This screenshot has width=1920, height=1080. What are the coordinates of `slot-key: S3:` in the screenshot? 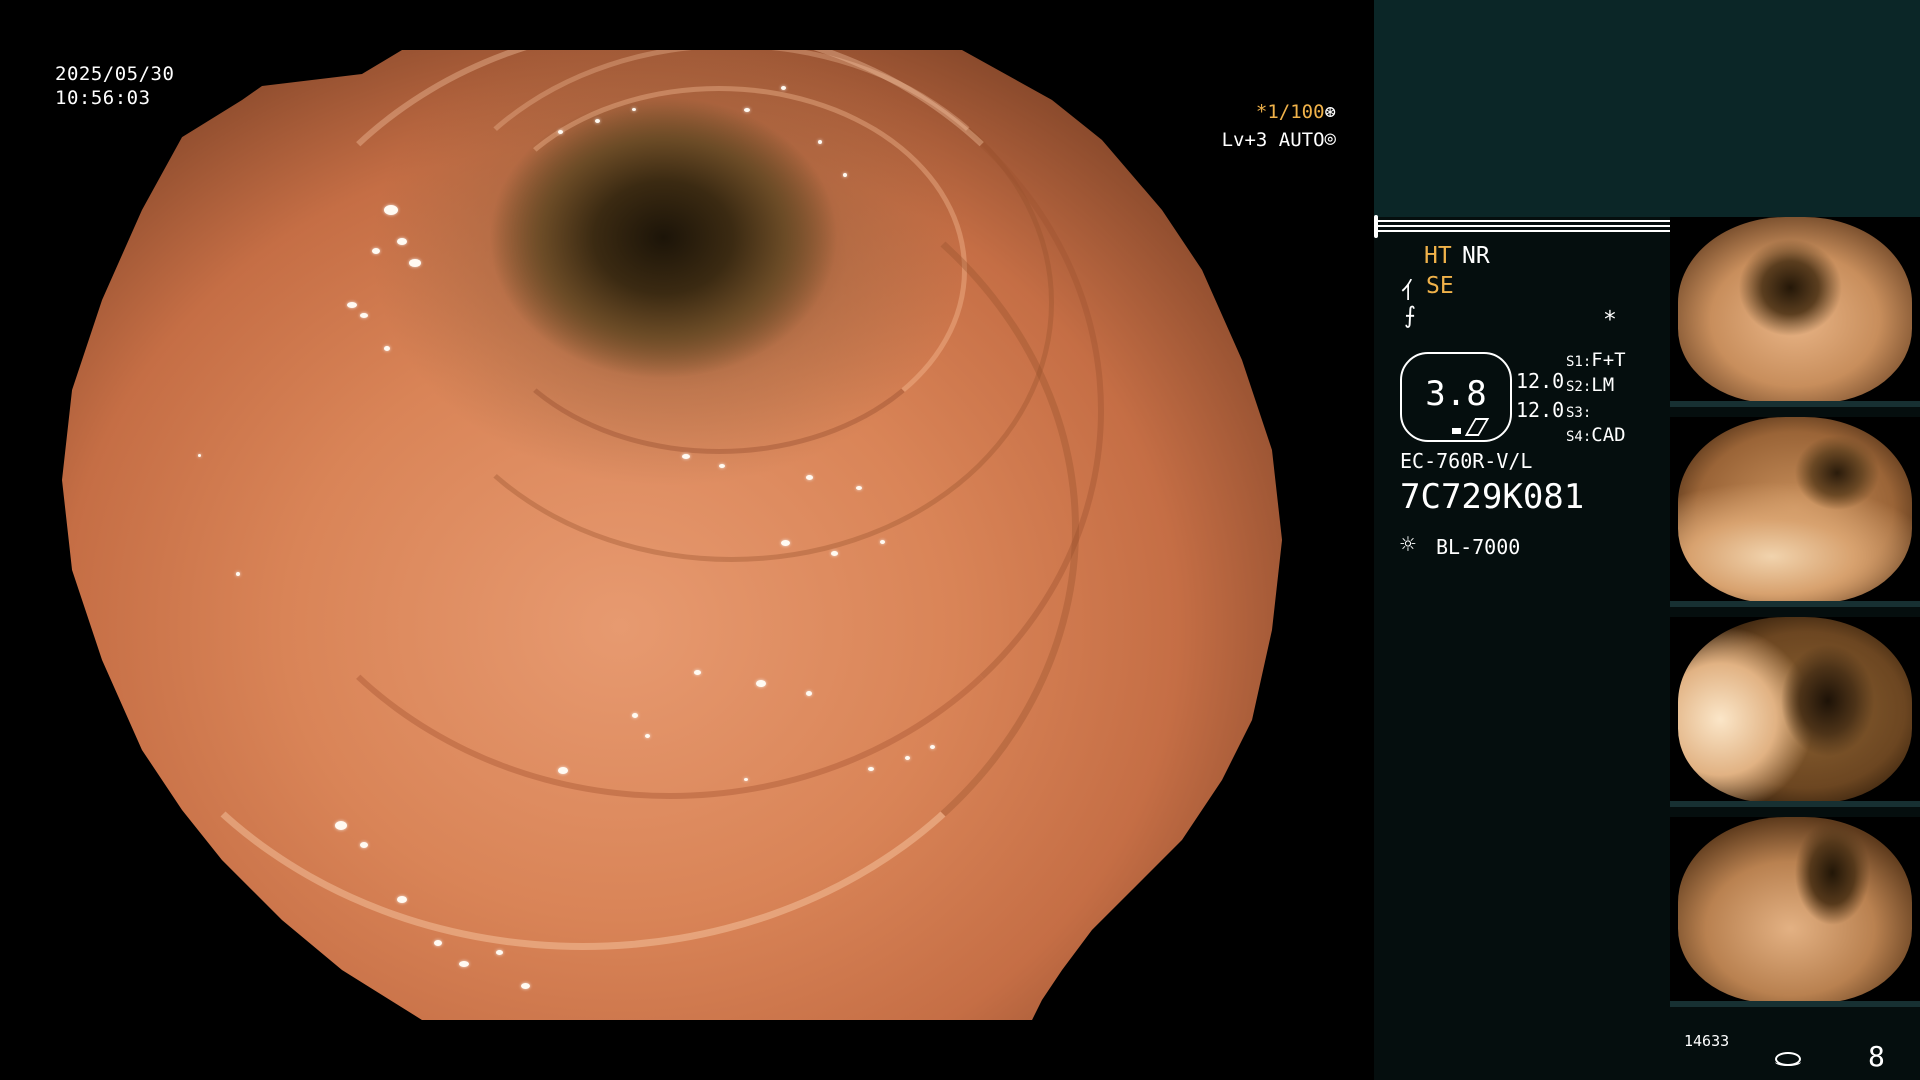 It's located at (1579, 413).